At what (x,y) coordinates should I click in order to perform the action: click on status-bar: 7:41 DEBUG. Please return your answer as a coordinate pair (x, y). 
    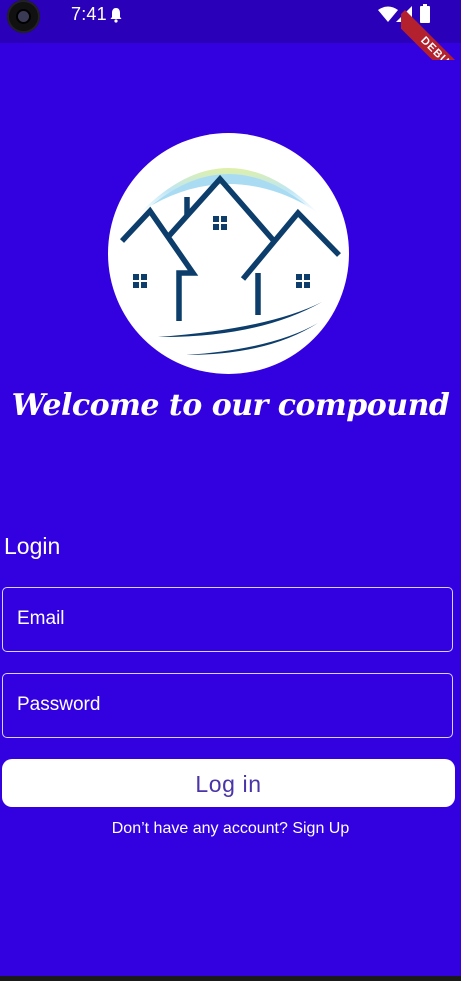
    Looking at the image, I should click on (230, 30).